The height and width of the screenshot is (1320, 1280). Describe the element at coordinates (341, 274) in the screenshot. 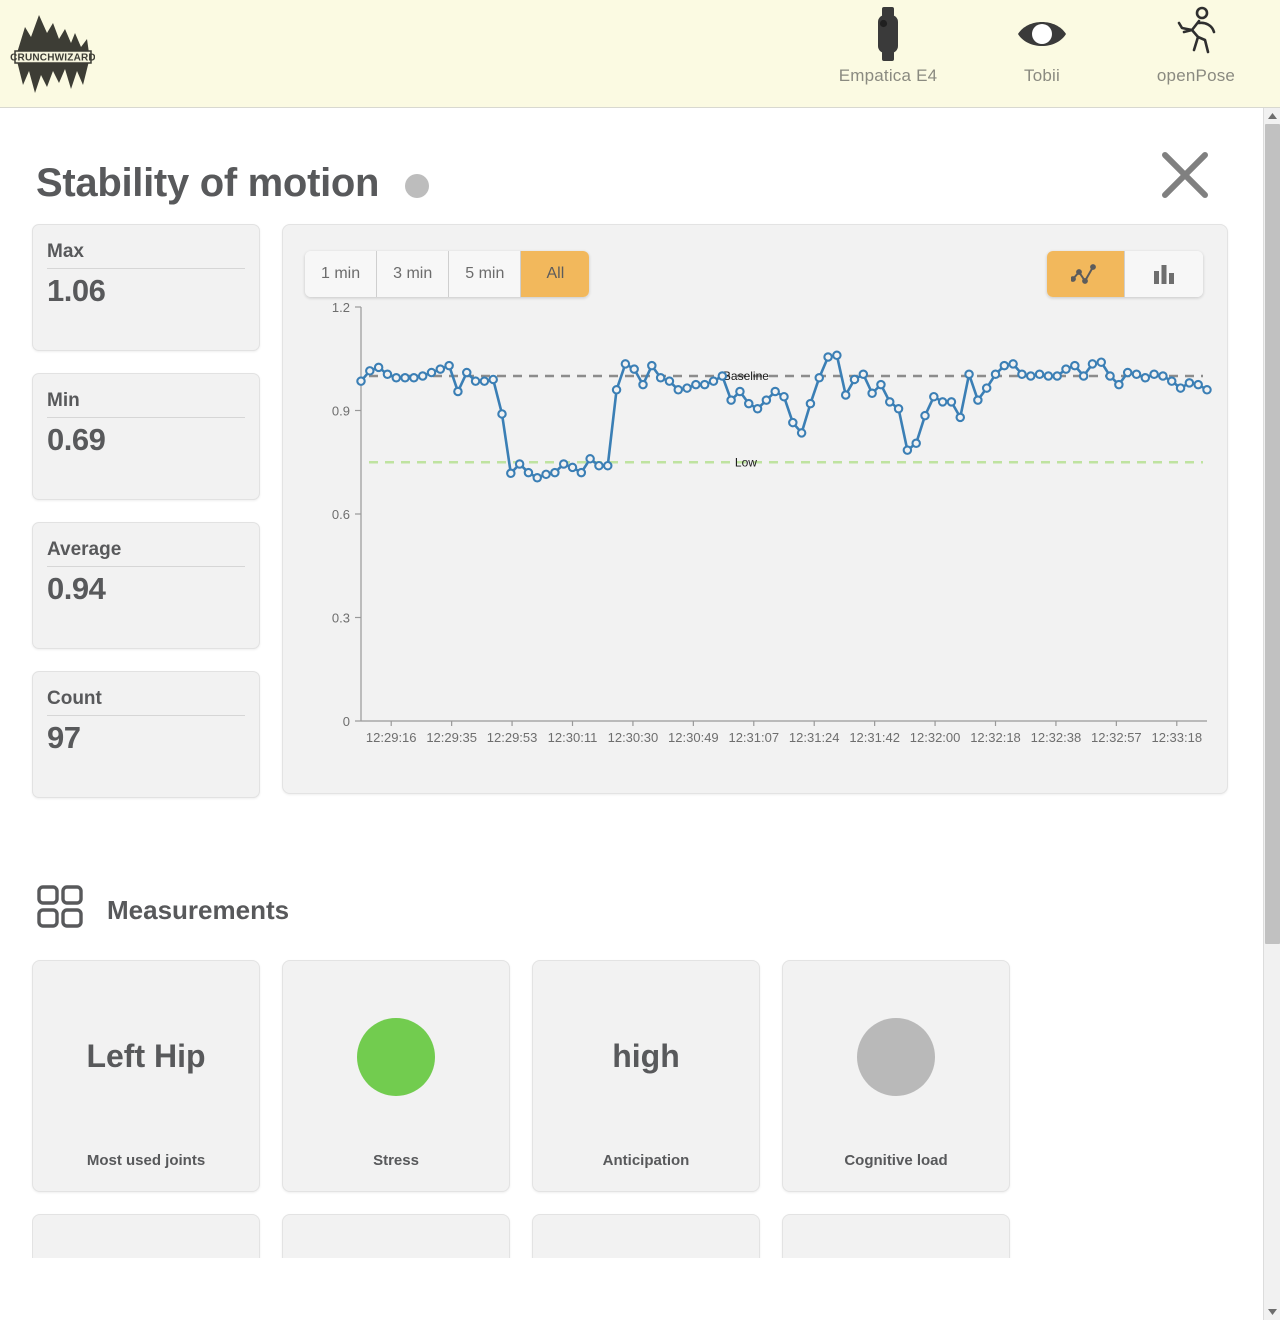

I see `range-button-1min: 1 min` at that location.